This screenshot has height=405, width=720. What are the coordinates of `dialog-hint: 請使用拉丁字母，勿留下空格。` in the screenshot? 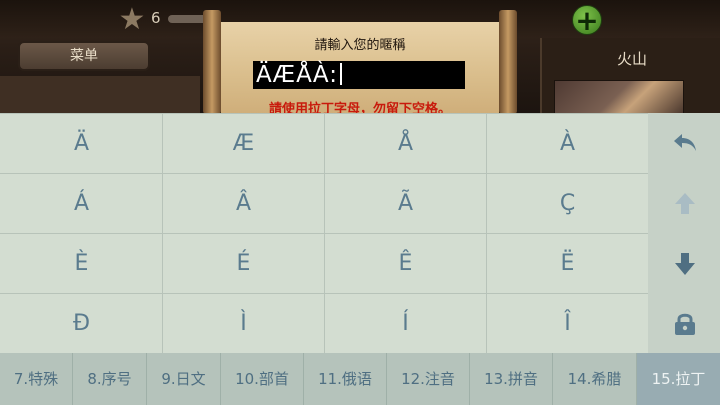 It's located at (359, 107).